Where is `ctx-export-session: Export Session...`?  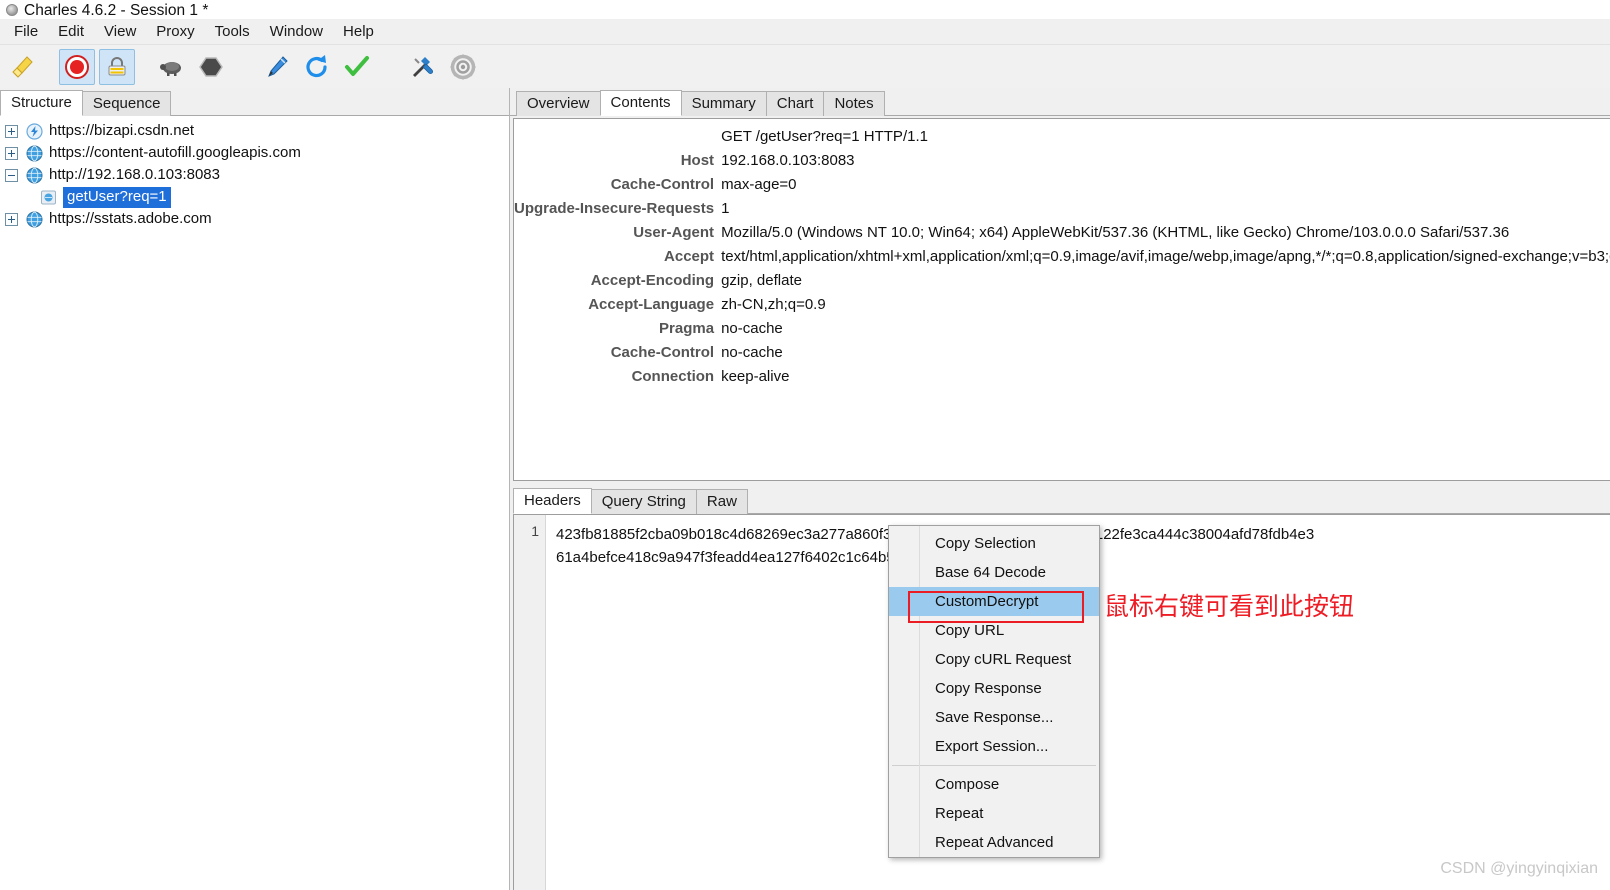
ctx-export-session: Export Session... is located at coordinates (994, 746).